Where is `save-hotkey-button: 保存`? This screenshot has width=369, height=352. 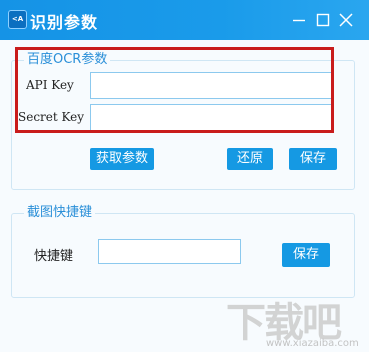 save-hotkey-button: 保存 is located at coordinates (306, 255).